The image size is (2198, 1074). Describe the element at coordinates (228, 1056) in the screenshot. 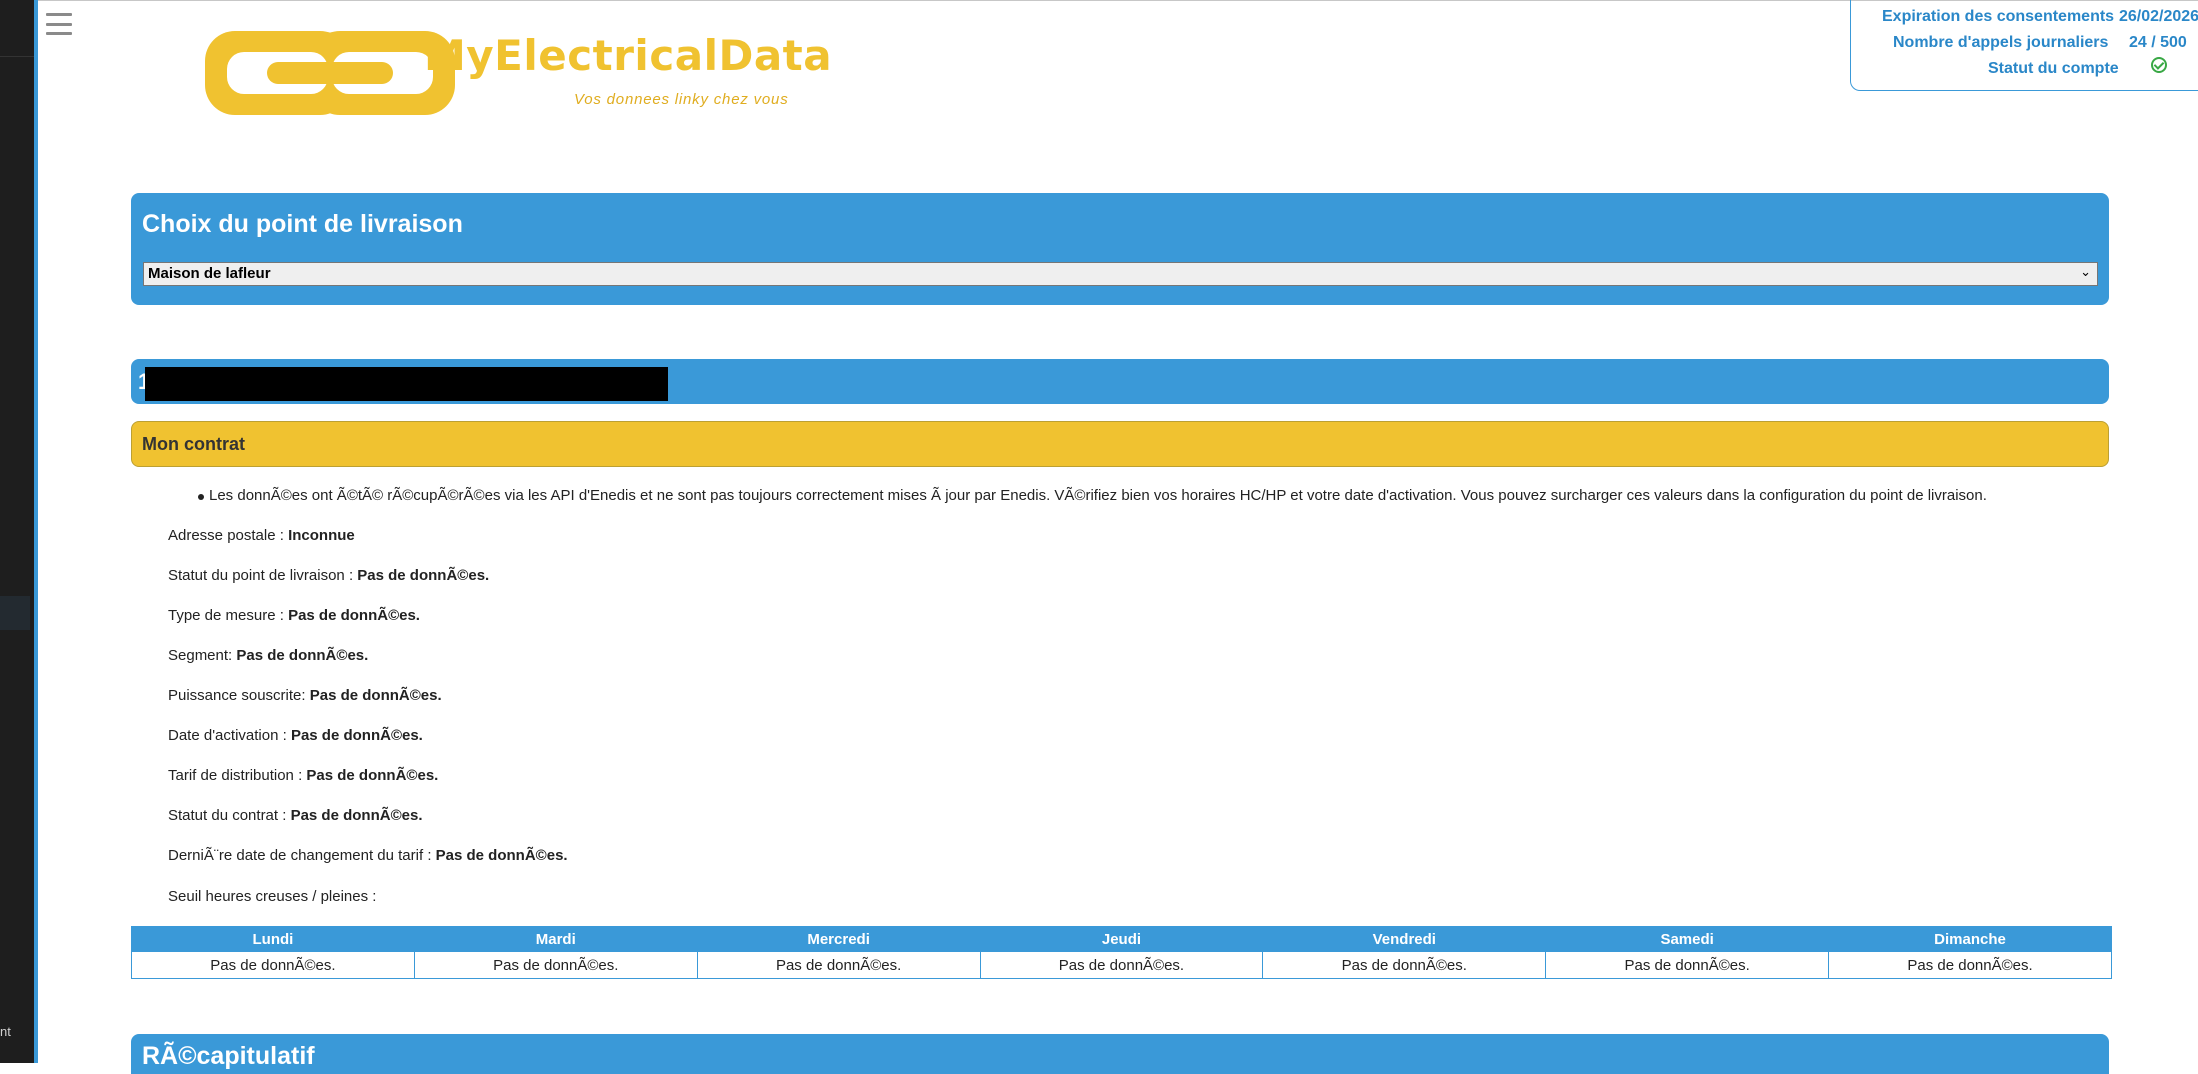

I see `recap-title: RÃ©capitulatif` at that location.